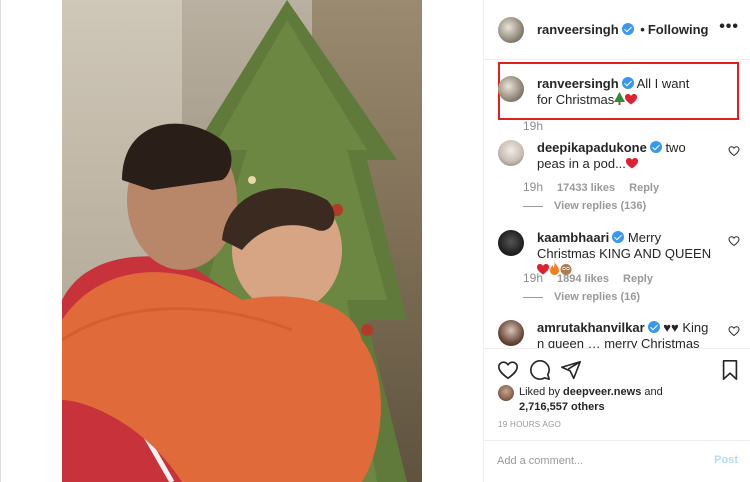 The width and height of the screenshot is (750, 482). I want to click on caption-text-block: ranveersingh All I want for Christmas, so click(622, 92).